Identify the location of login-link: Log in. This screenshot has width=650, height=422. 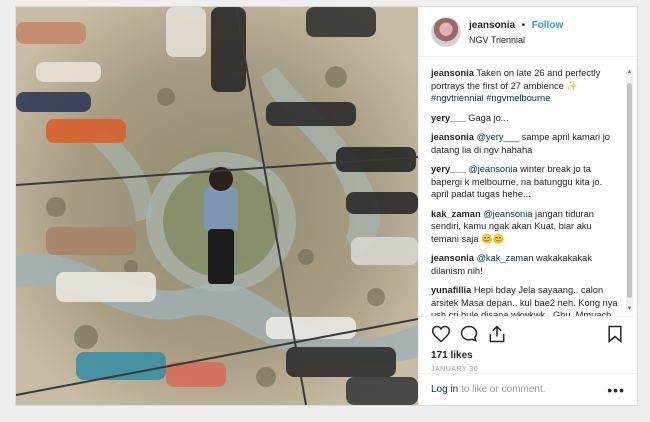
(444, 389).